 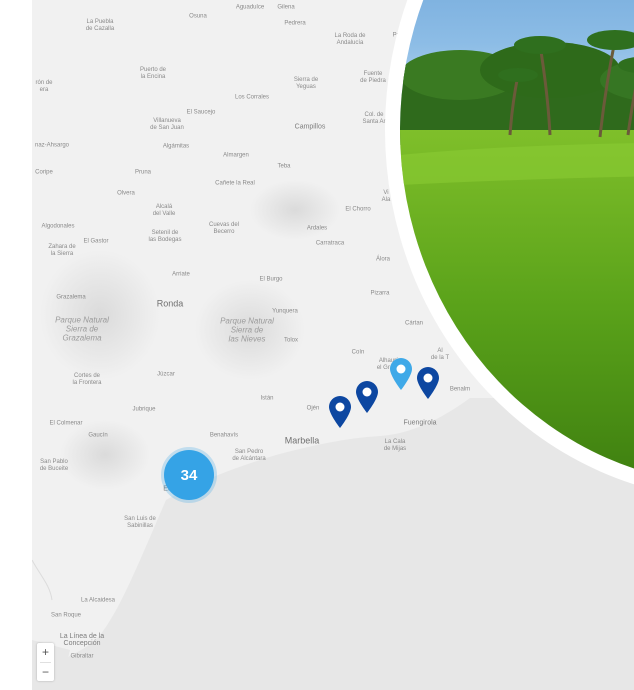 I want to click on place-label: Pruna, so click(x=143, y=172).